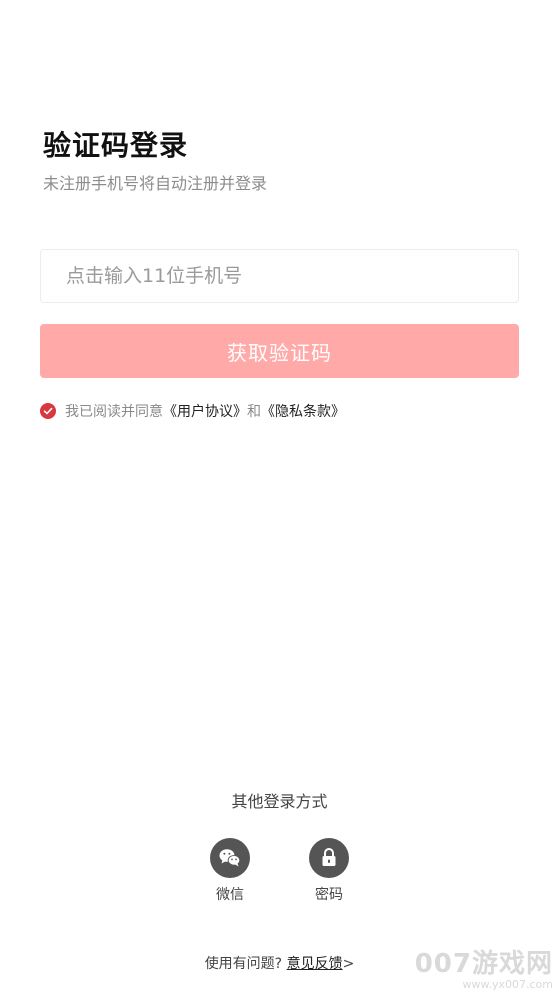  I want to click on wechat-label: 微信, so click(230, 895).